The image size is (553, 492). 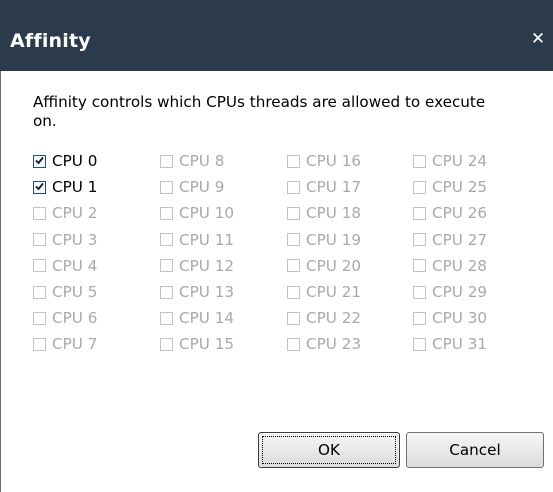 I want to click on cpu-checkbox-5: CPU 5, so click(x=65, y=292).